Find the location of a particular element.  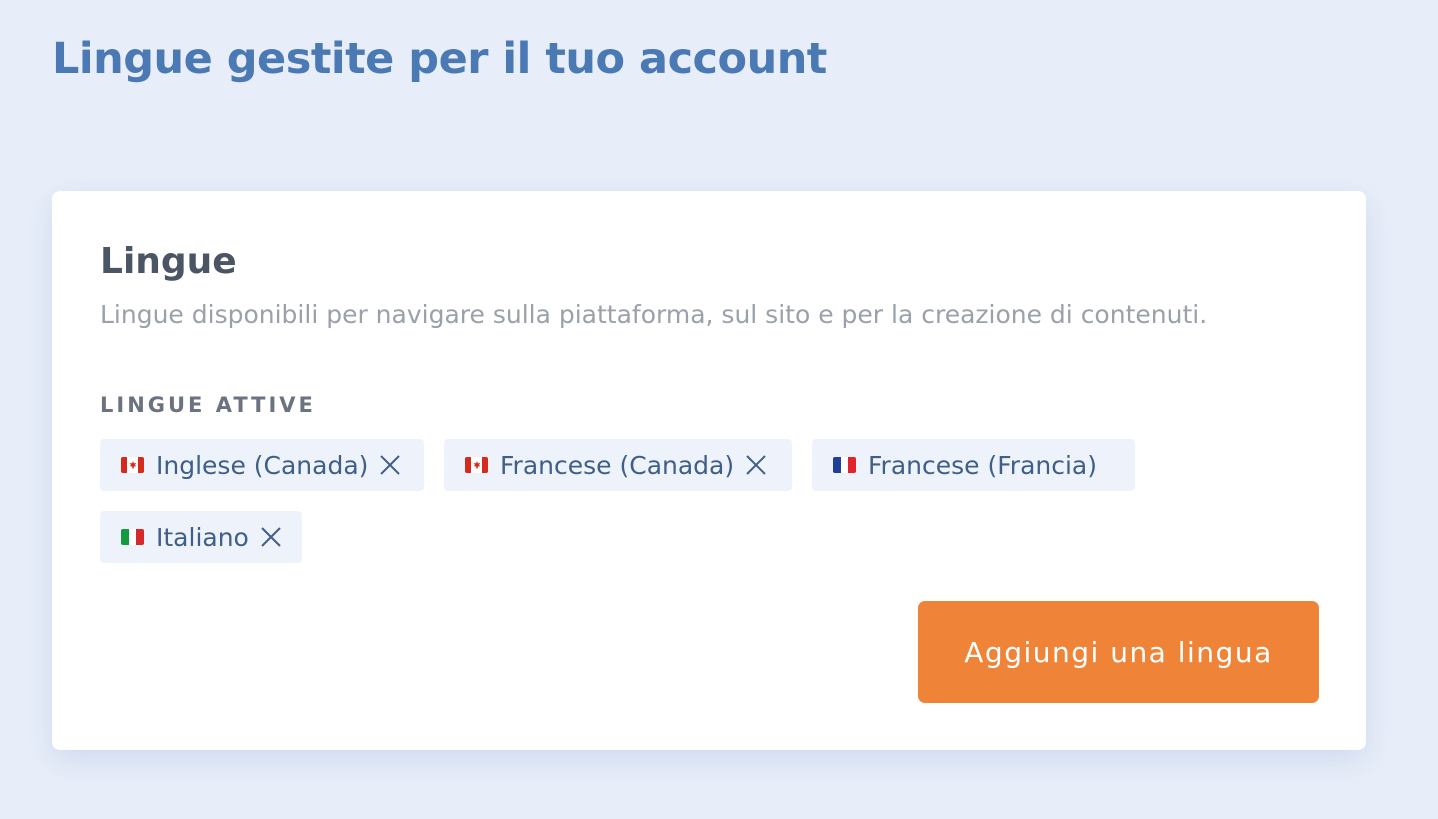

language-tag-inglese-canada: Inglese (Canada) is located at coordinates (262, 465).